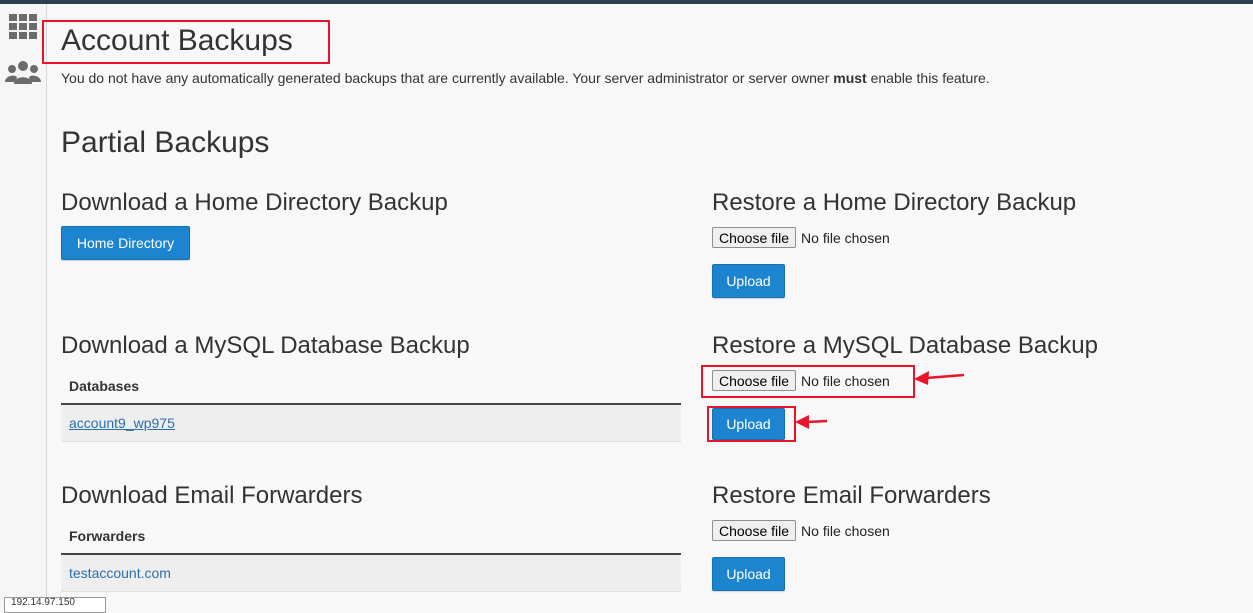 The height and width of the screenshot is (613, 1253). What do you see at coordinates (850, 78) in the screenshot?
I see `notice-emphasis: must` at bounding box center [850, 78].